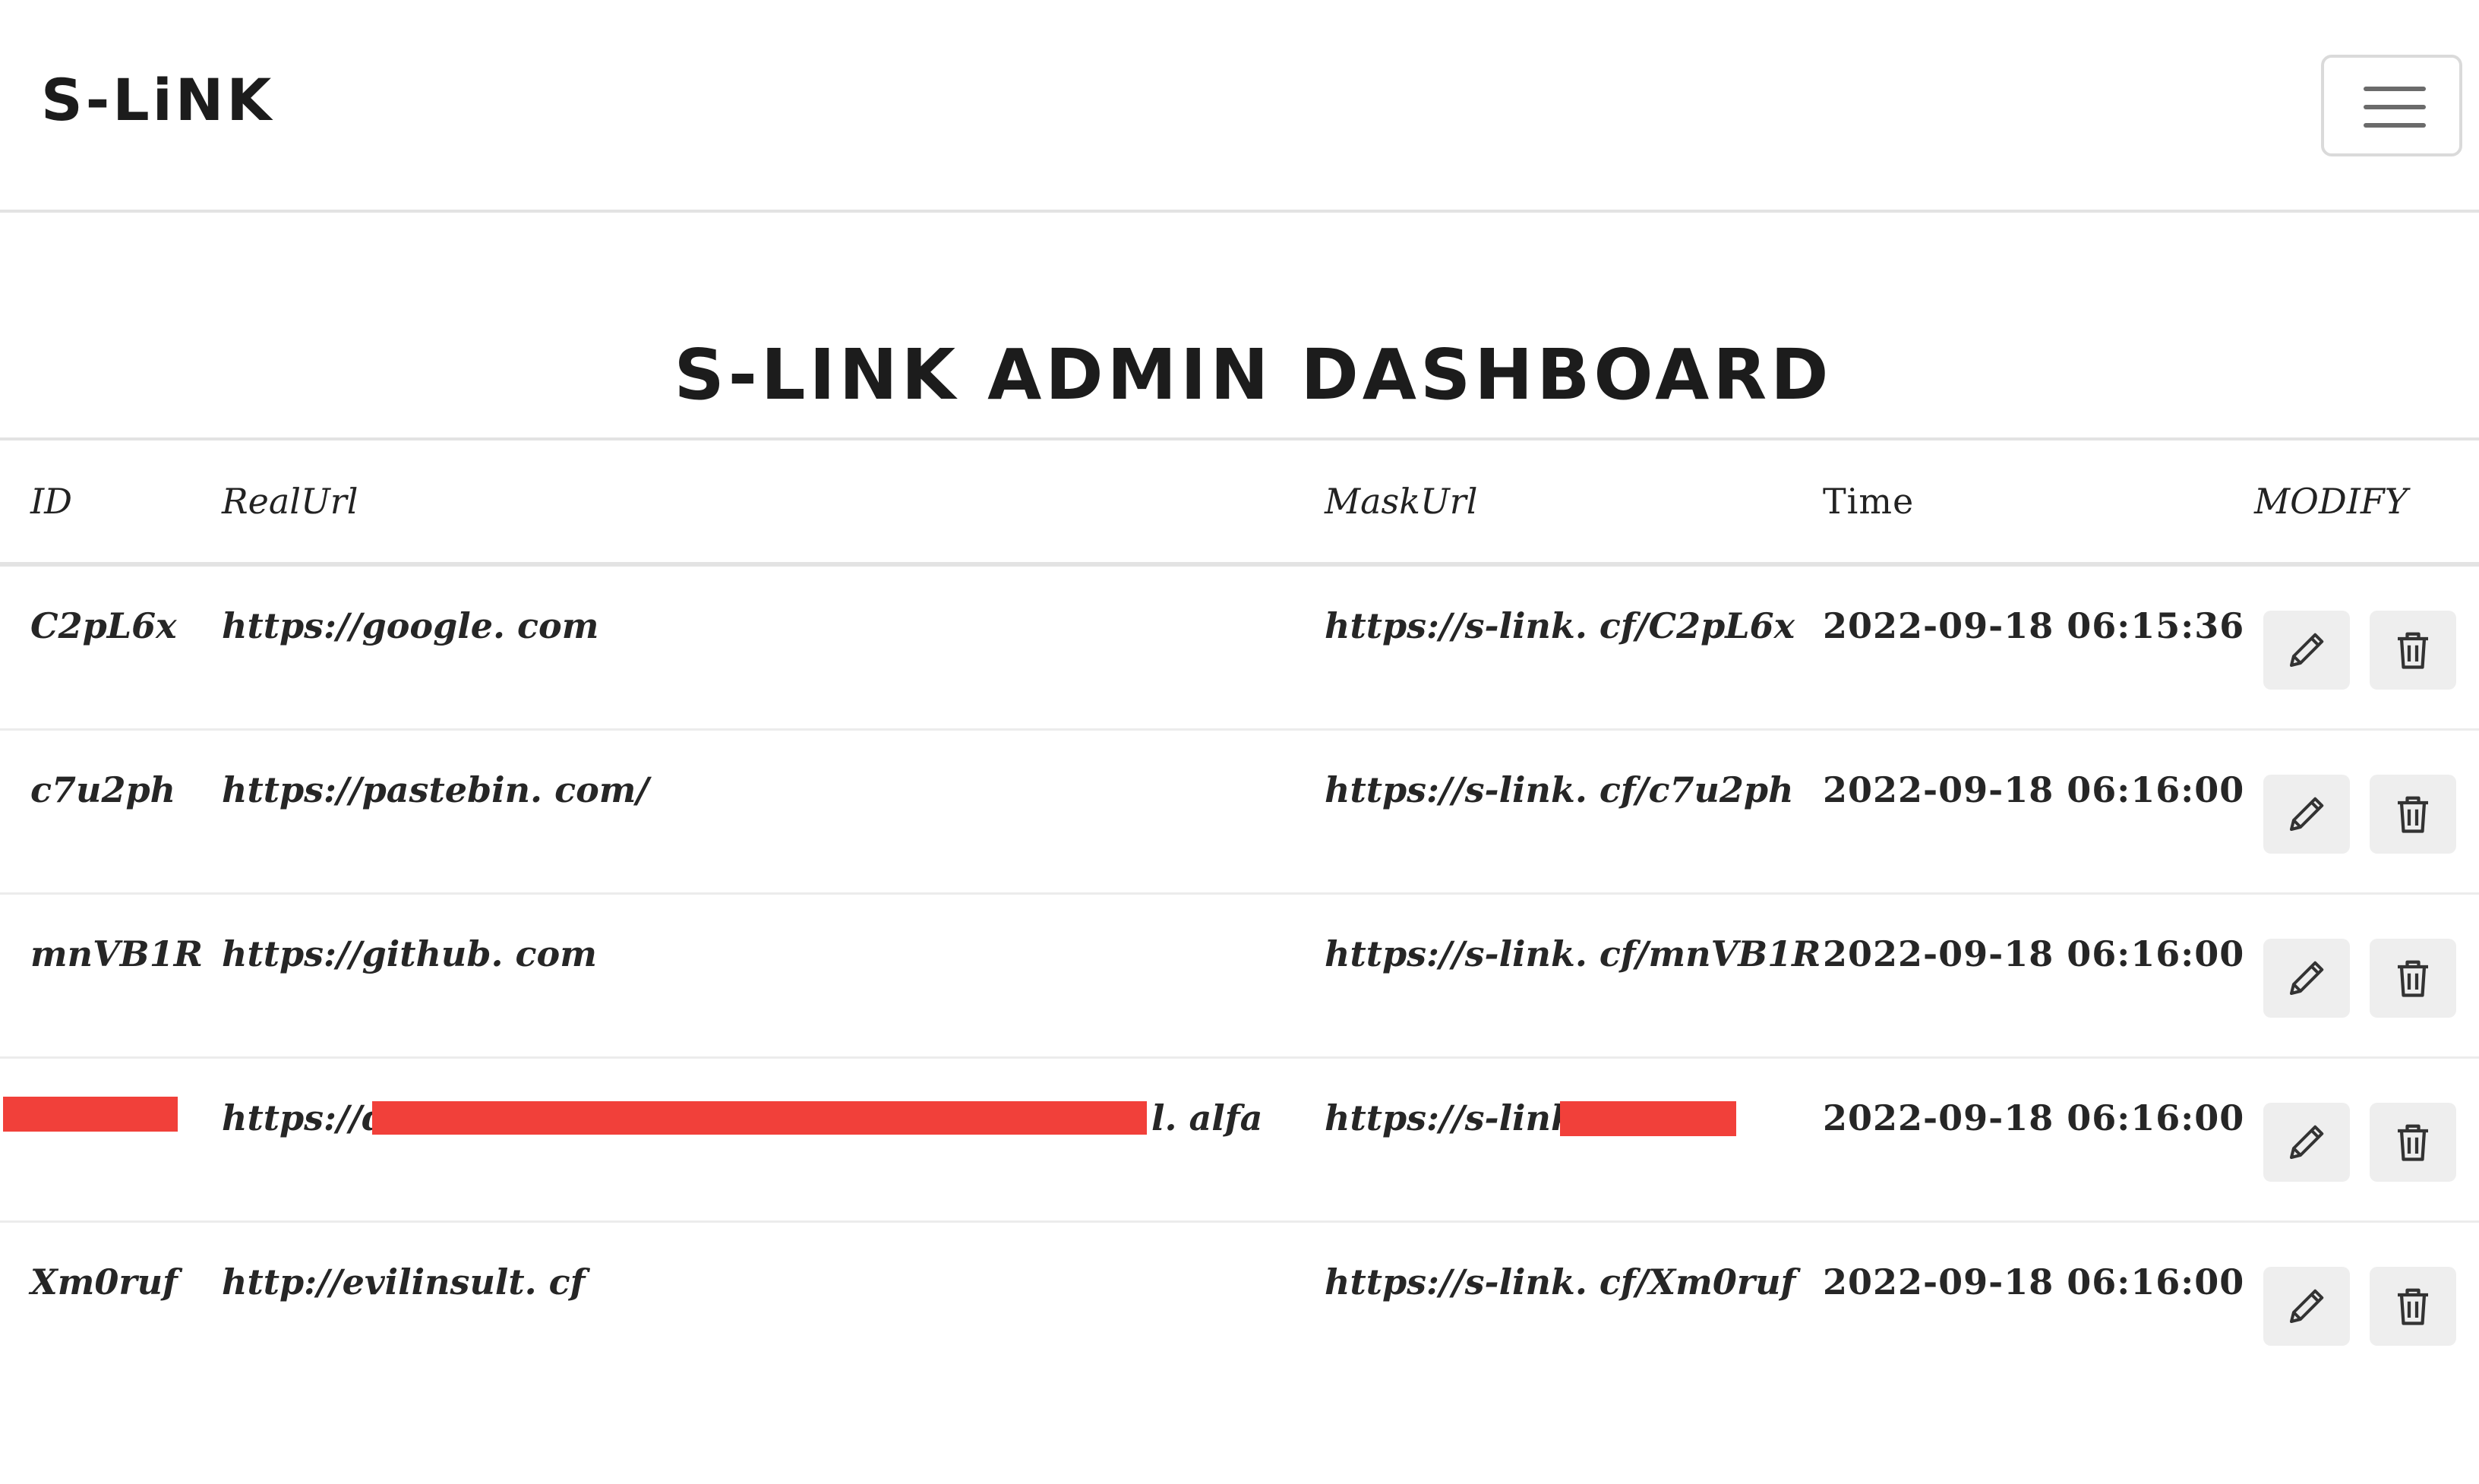 The image size is (2479, 1484). I want to click on header-mask-url: MaskUrl, so click(1401, 501).